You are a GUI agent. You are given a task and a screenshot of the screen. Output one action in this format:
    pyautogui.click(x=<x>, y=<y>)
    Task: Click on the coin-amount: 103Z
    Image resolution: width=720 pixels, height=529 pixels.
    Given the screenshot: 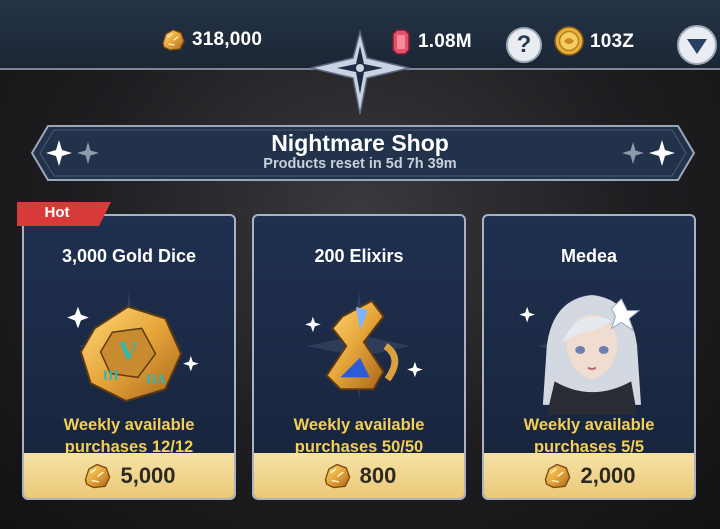 What is the action you would take?
    pyautogui.click(x=612, y=41)
    